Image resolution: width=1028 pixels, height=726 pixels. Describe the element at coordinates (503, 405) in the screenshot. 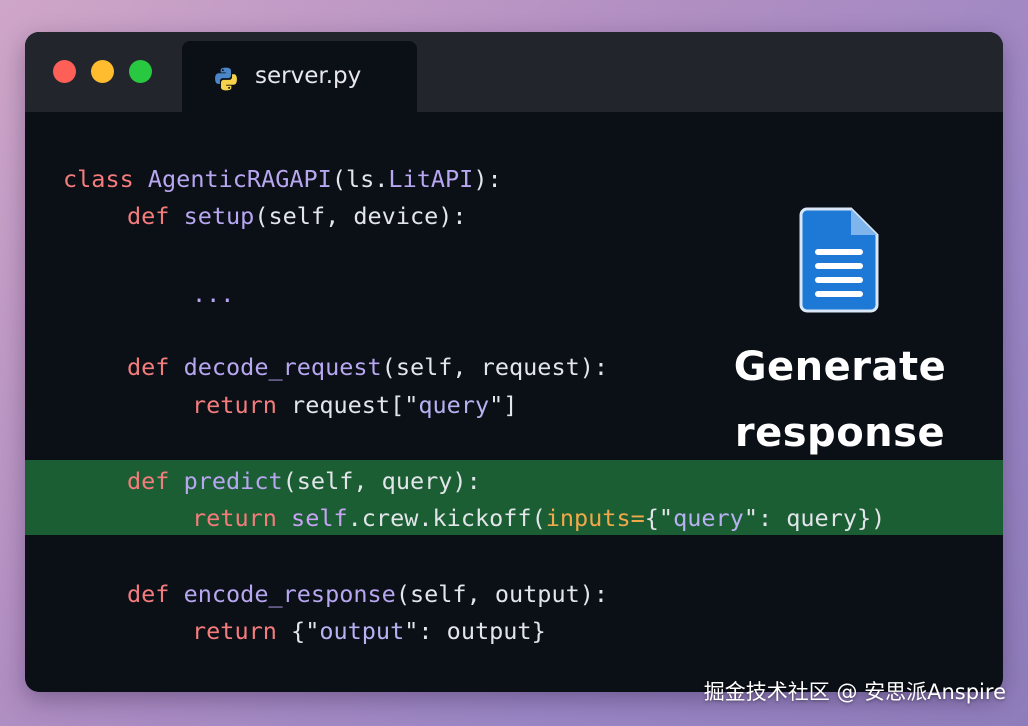

I see `code-text: "]` at that location.